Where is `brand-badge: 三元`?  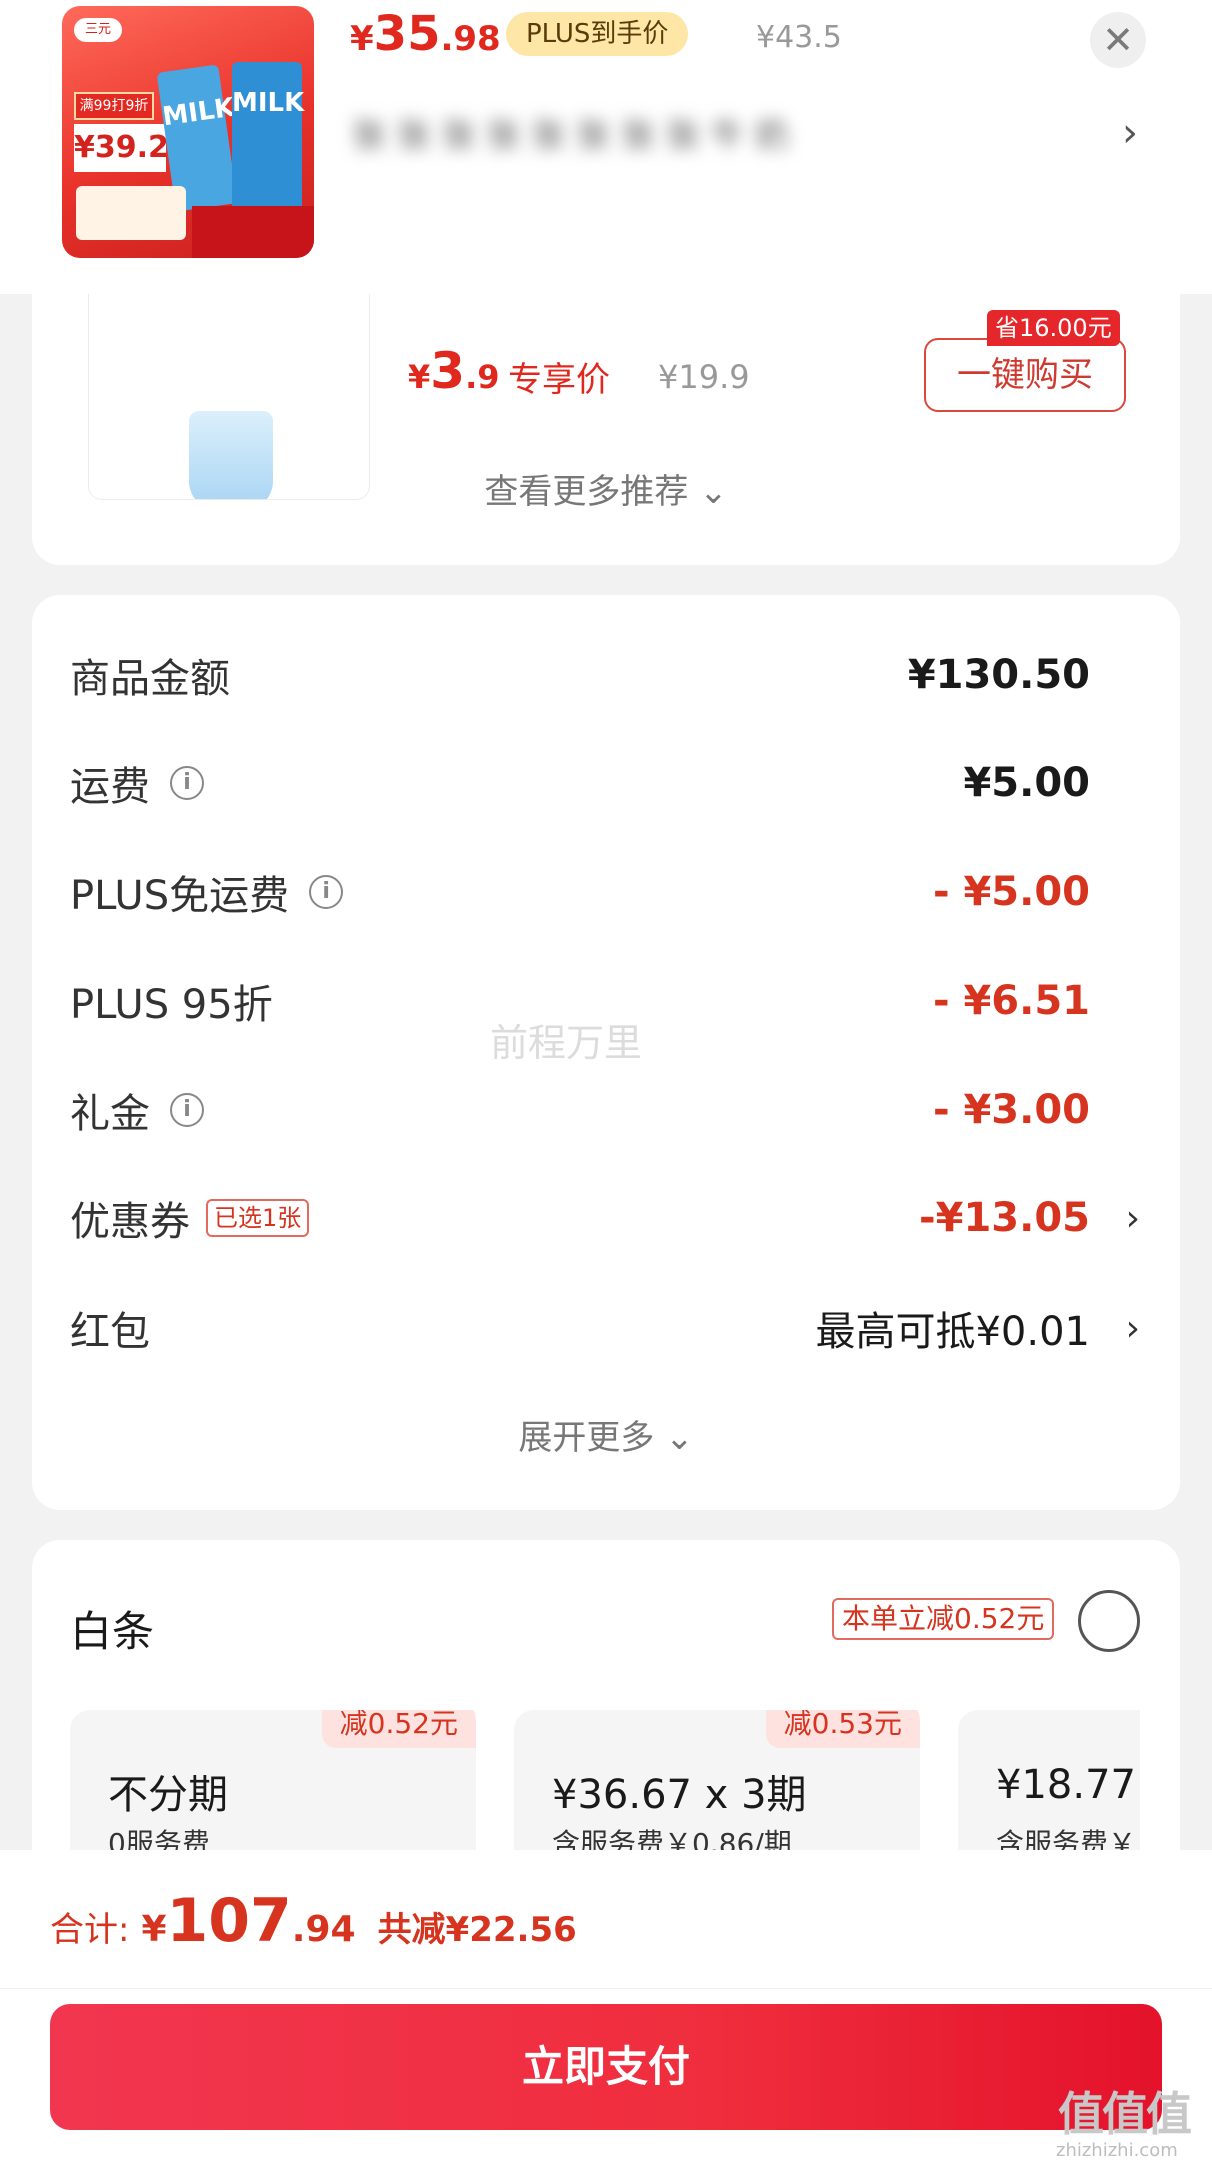
brand-badge: 三元 is located at coordinates (98, 30).